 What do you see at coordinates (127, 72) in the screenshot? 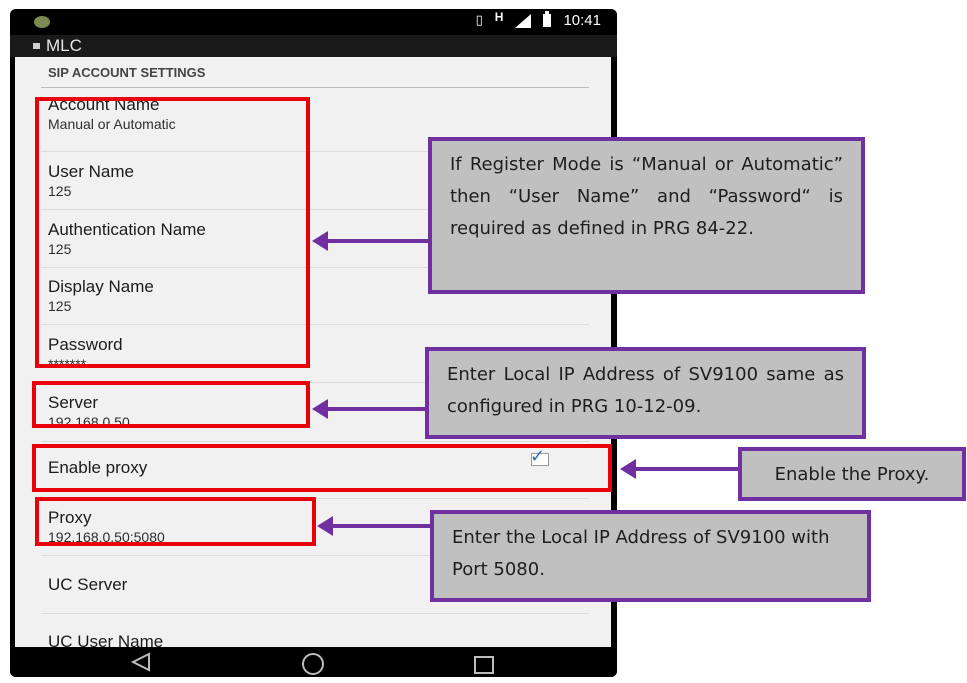
I see `section-header: SIP ACCOUNT SETTINGS` at bounding box center [127, 72].